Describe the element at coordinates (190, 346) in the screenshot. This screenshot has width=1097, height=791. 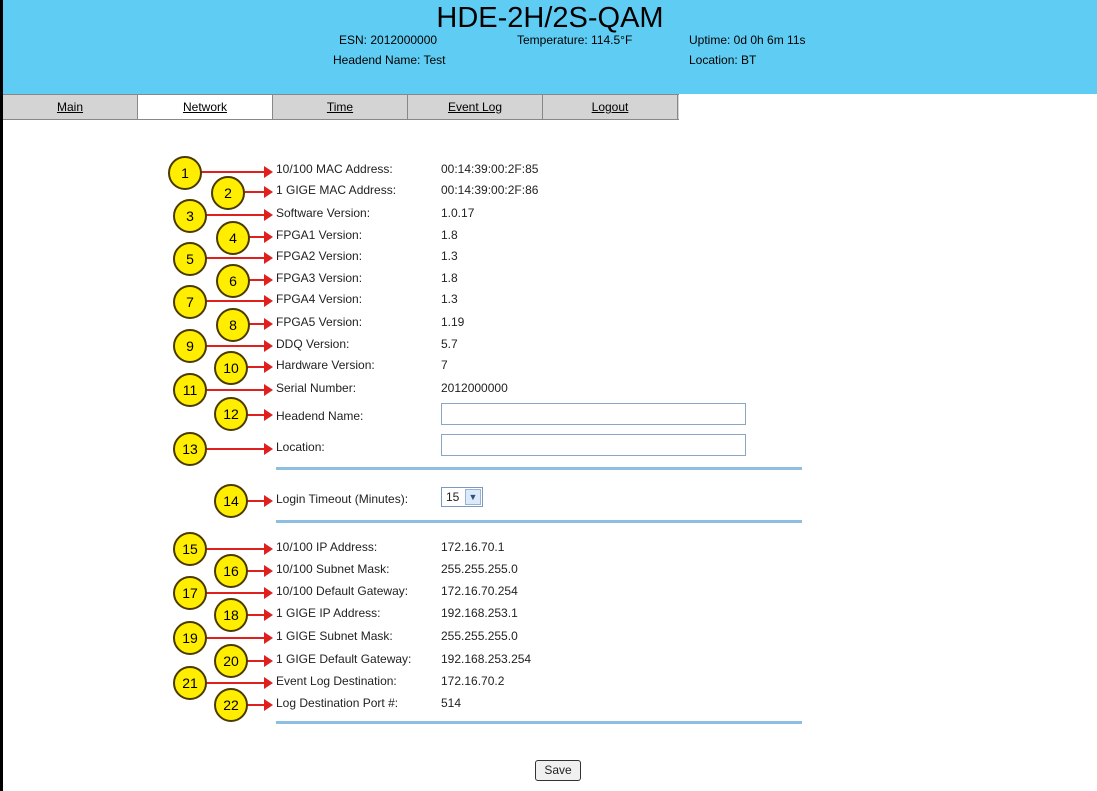
I see `callout-badge: 9` at that location.